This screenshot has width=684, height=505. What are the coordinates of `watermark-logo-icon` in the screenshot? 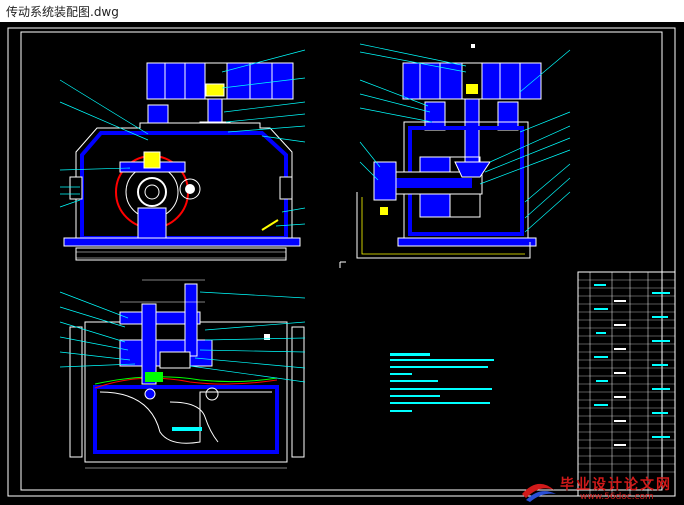 It's located at (539, 492).